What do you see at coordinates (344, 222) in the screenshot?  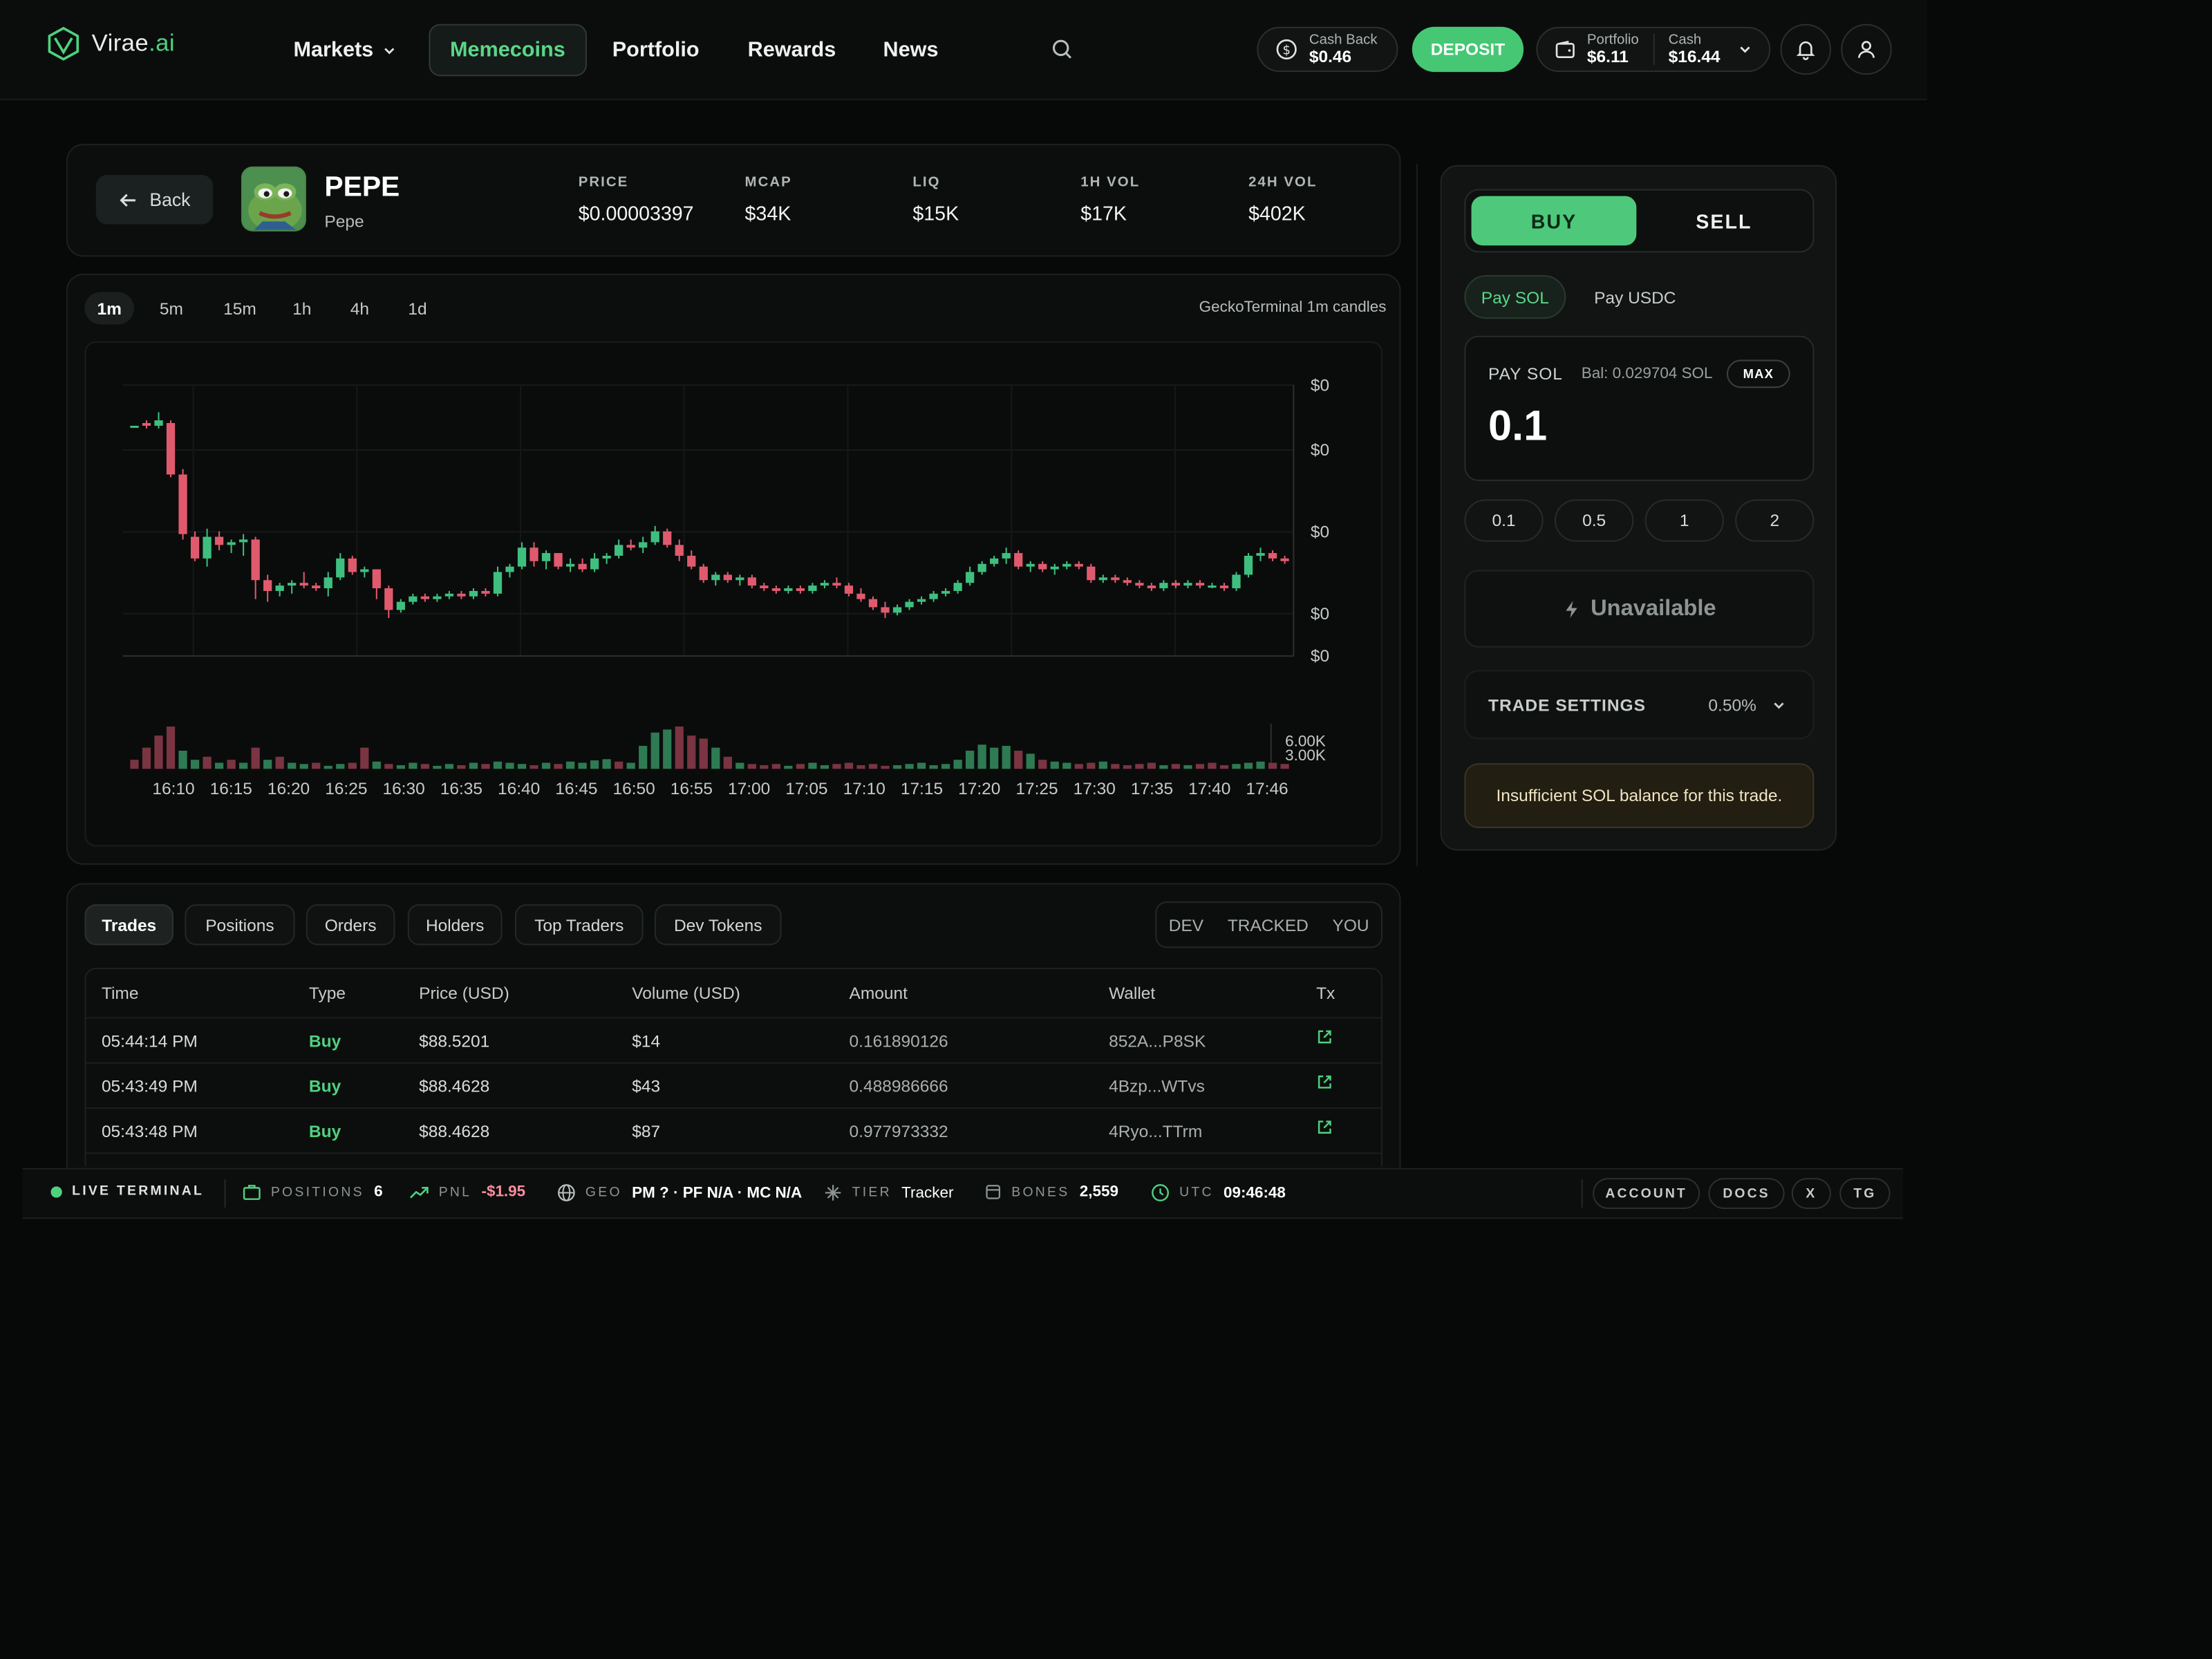 I see `token-name: Pepe` at bounding box center [344, 222].